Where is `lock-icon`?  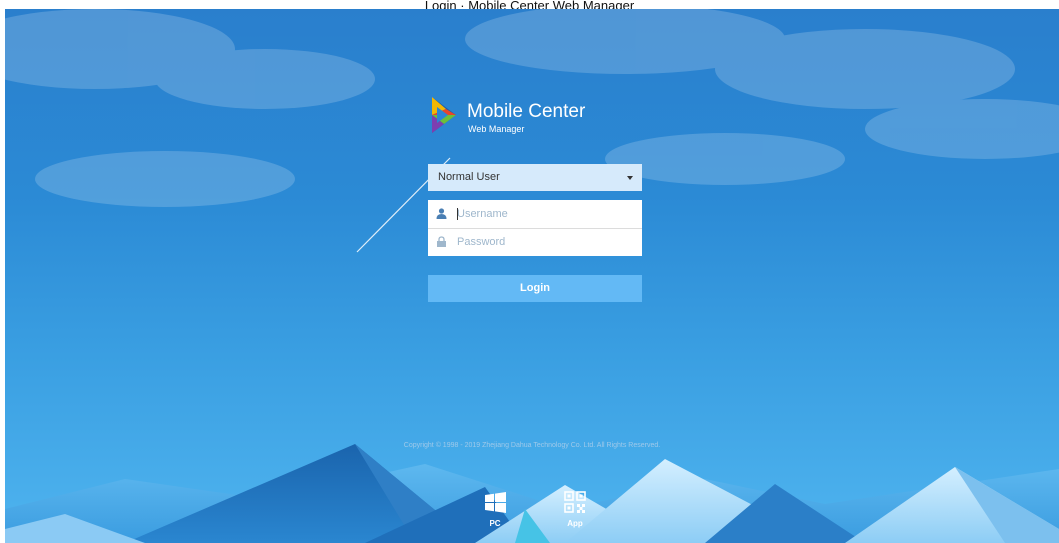 lock-icon is located at coordinates (441, 241).